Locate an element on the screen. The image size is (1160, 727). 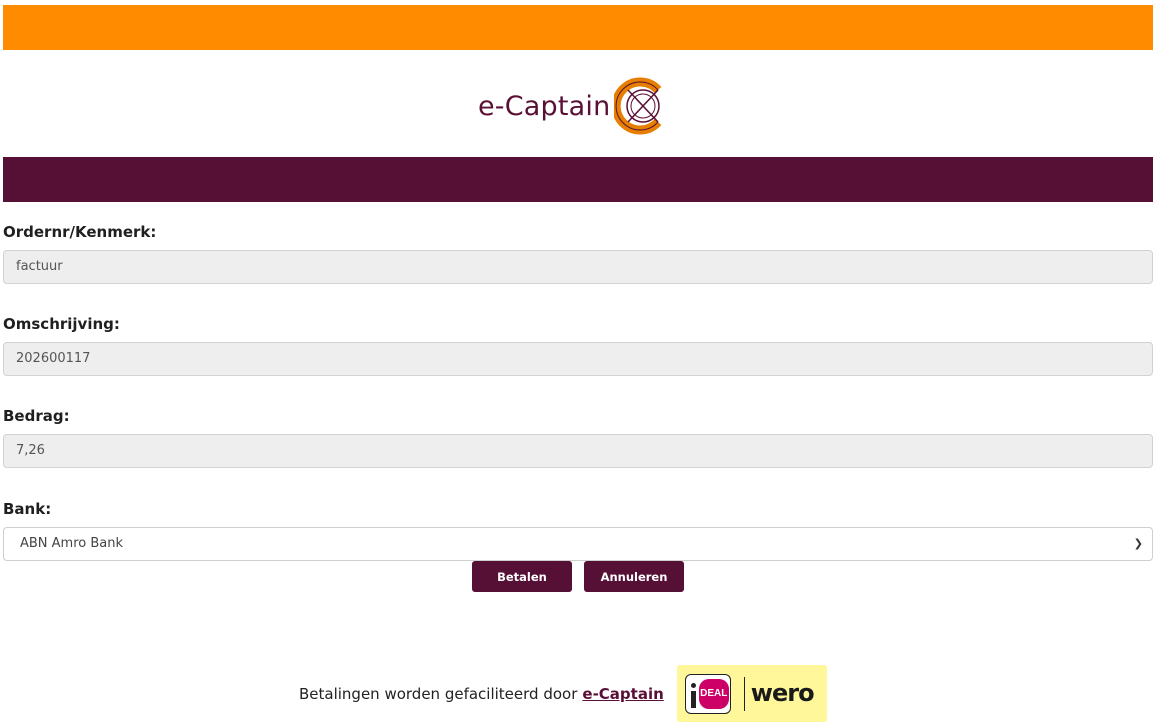
badge-divider is located at coordinates (744, 694).